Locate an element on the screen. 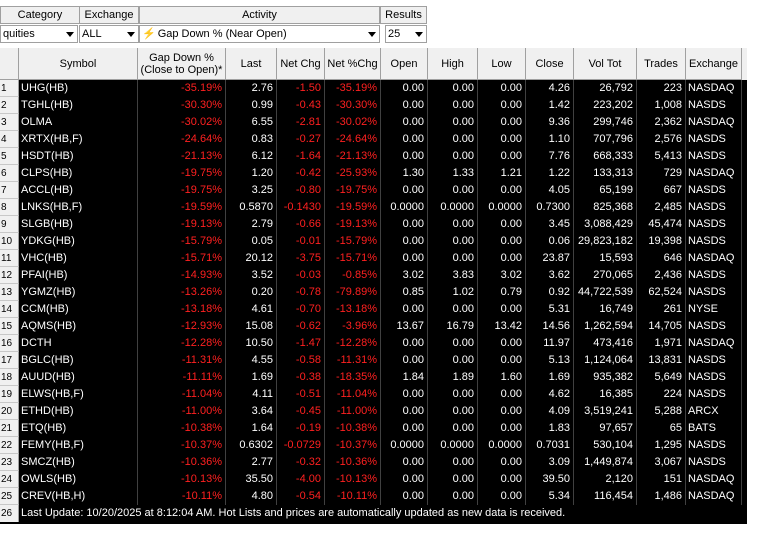 This screenshot has height=546, width=775. cell-open: 0.00 is located at coordinates (404, 241).